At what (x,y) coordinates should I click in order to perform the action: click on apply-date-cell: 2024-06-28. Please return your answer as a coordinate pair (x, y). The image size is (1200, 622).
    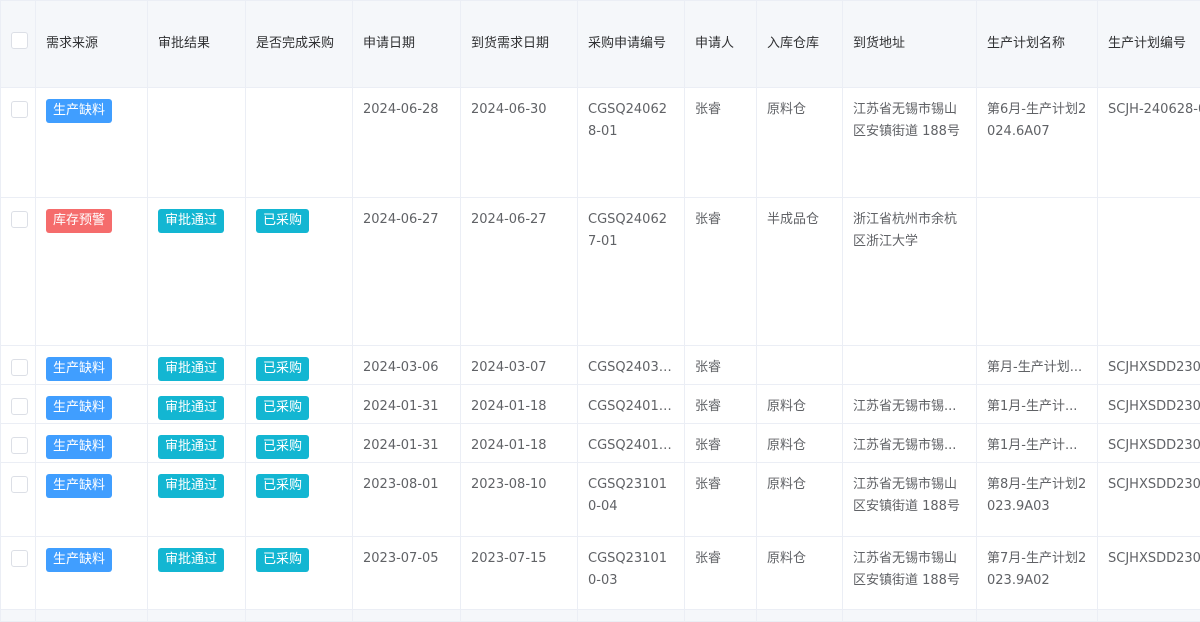
    Looking at the image, I should click on (407, 143).